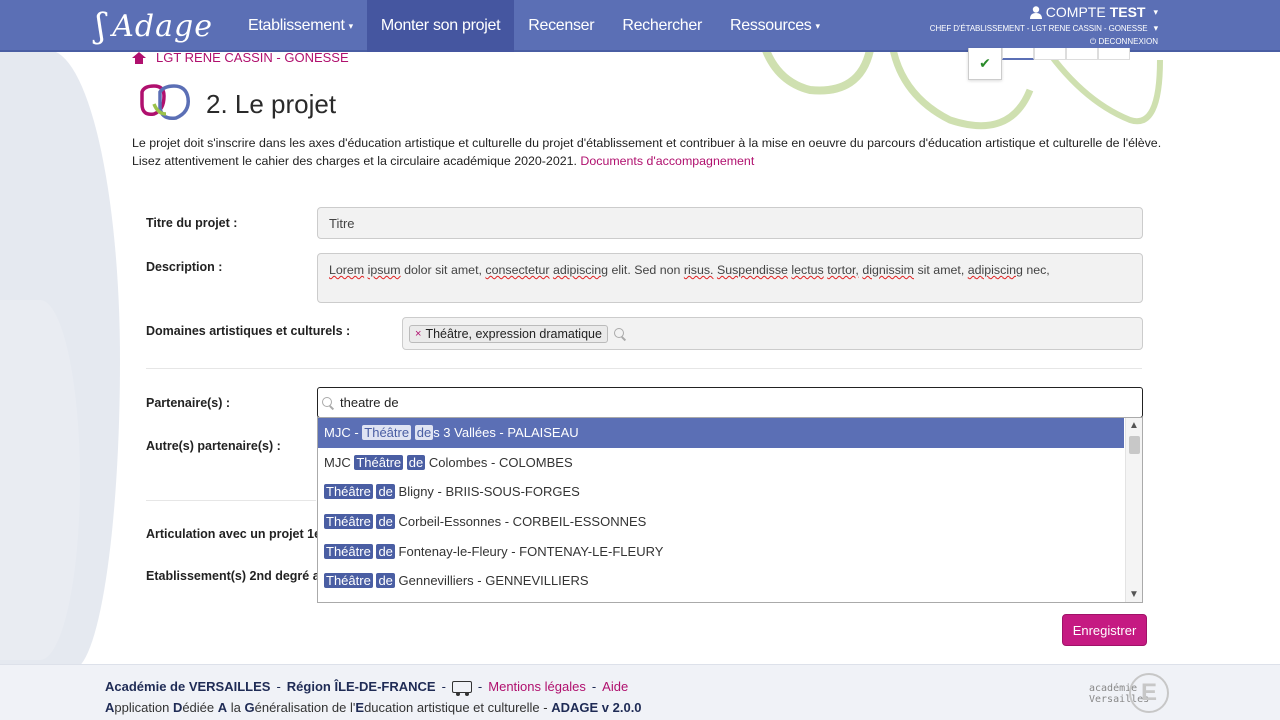 The image size is (1280, 720). What do you see at coordinates (369, 402) in the screenshot?
I see `search-value: theatre de` at bounding box center [369, 402].